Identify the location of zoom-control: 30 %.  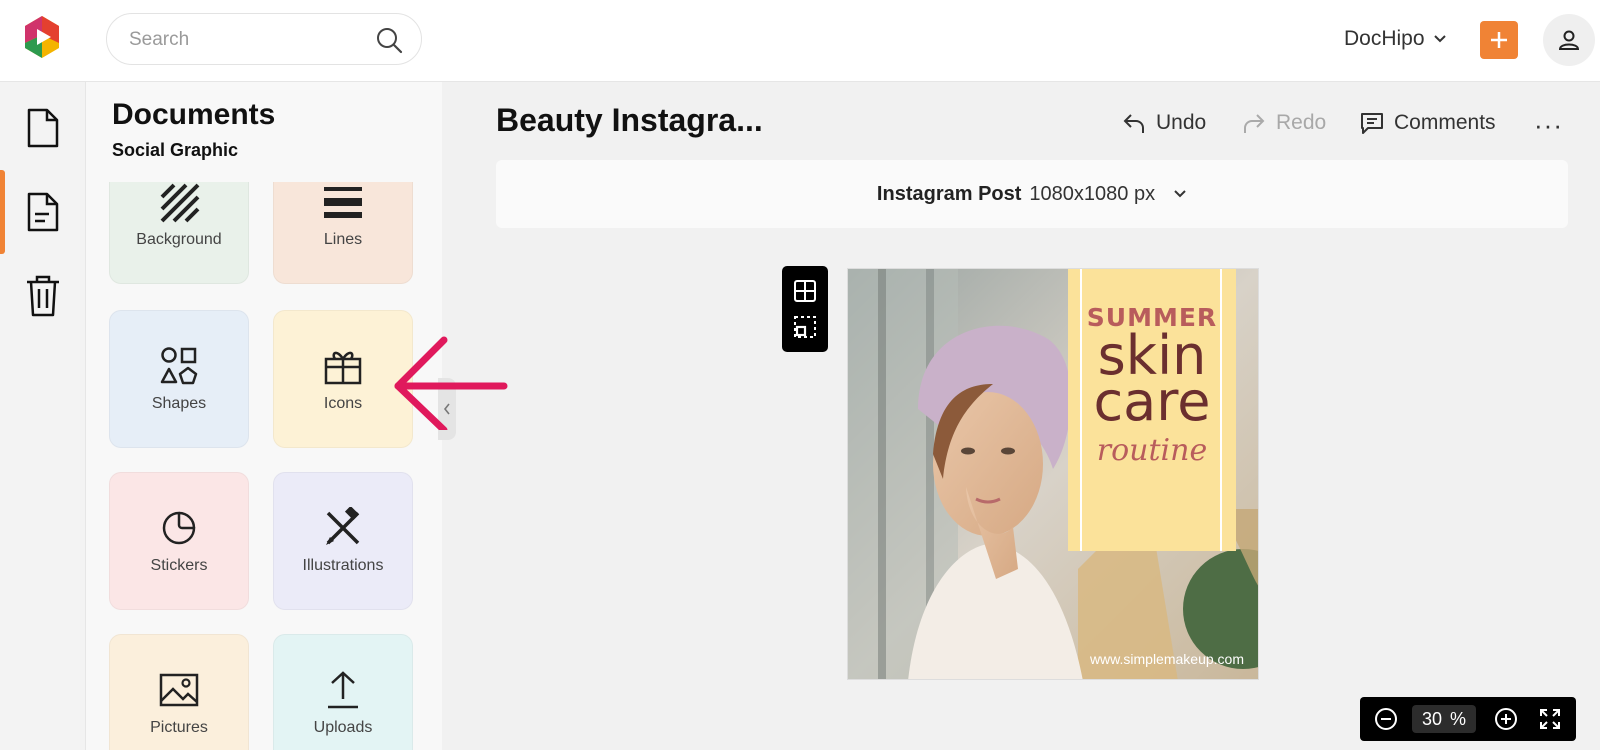
(1468, 719).